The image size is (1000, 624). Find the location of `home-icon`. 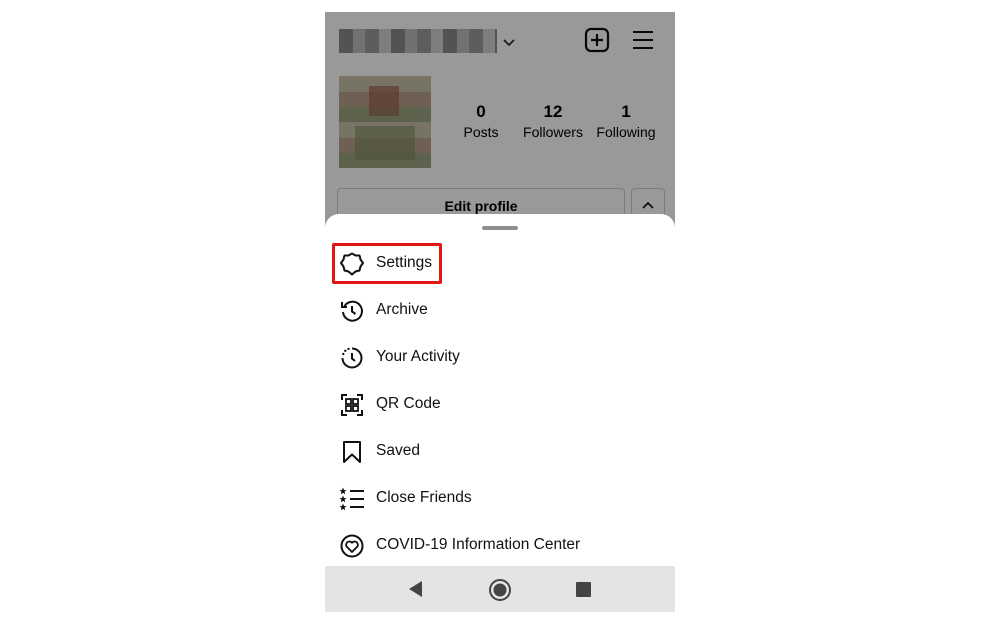

home-icon is located at coordinates (500, 590).